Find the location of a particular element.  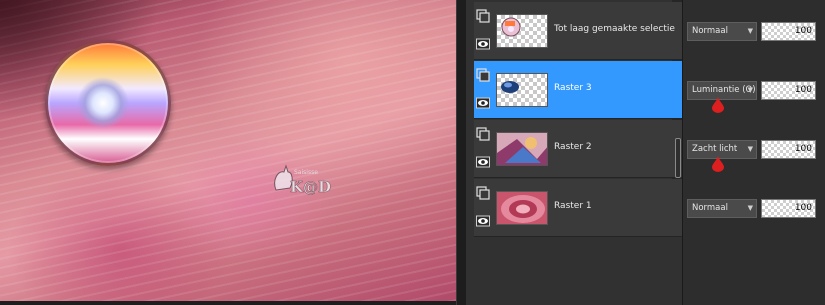

layer-row: Tot laag gemaakte selectie is located at coordinates (578, 31).